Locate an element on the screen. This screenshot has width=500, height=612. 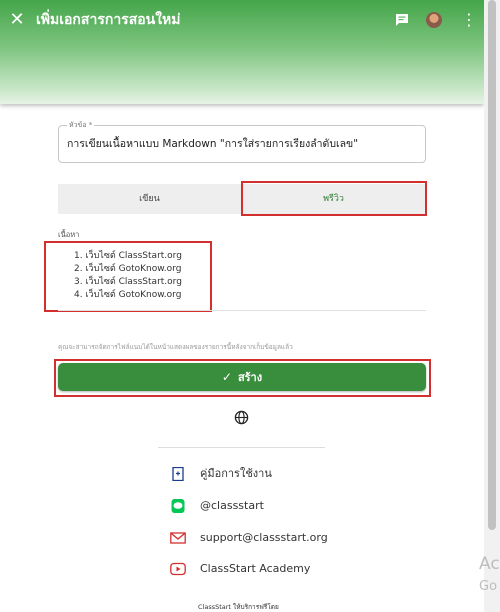
title-field: หัวข้อ * is located at coordinates (242, 141).